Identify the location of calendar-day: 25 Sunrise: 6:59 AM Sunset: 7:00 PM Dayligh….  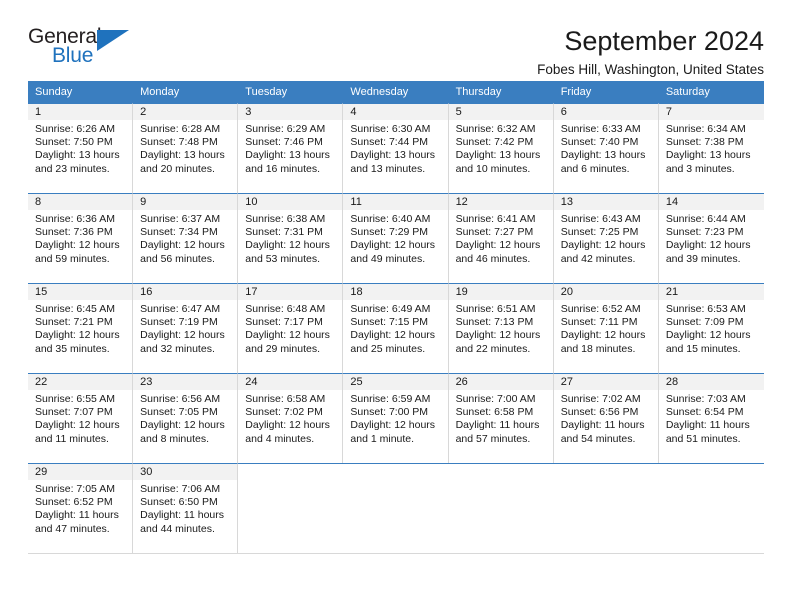
(396, 418).